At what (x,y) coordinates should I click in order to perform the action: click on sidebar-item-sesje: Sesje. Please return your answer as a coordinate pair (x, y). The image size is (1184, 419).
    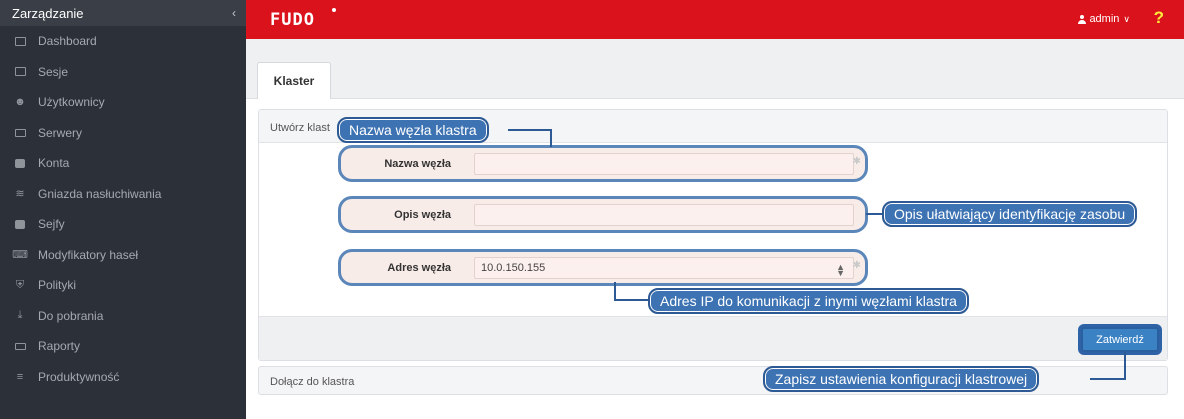
    Looking at the image, I should click on (123, 72).